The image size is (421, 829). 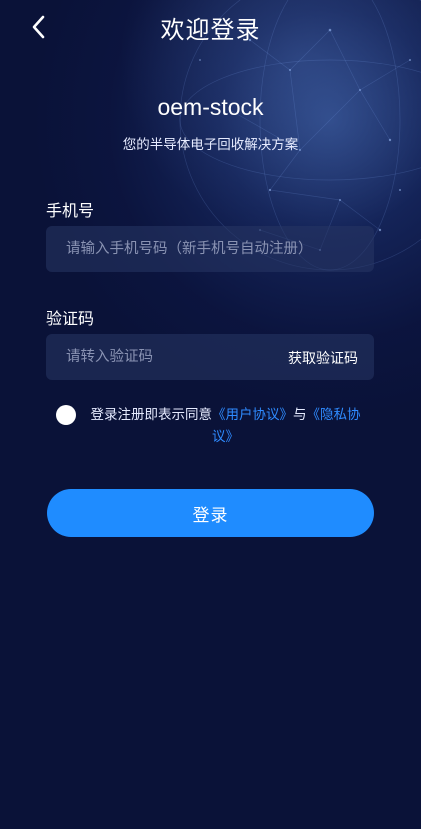 I want to click on page-title: 欢迎登录, so click(x=210, y=30).